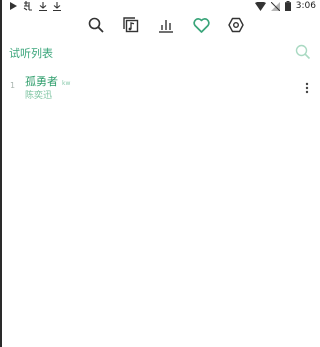 The image size is (320, 347). I want to click on song-title-group: 孤勇者 kw, so click(47, 81).